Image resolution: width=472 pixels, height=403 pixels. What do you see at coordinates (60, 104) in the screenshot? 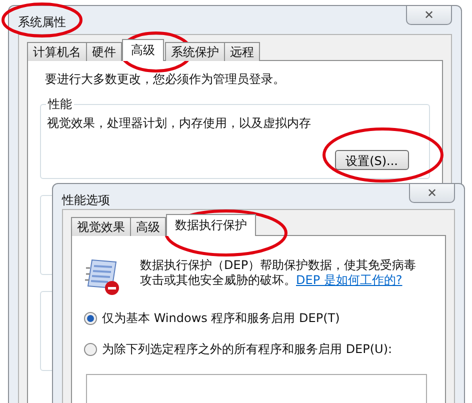
I see `group-label: 性能` at bounding box center [60, 104].